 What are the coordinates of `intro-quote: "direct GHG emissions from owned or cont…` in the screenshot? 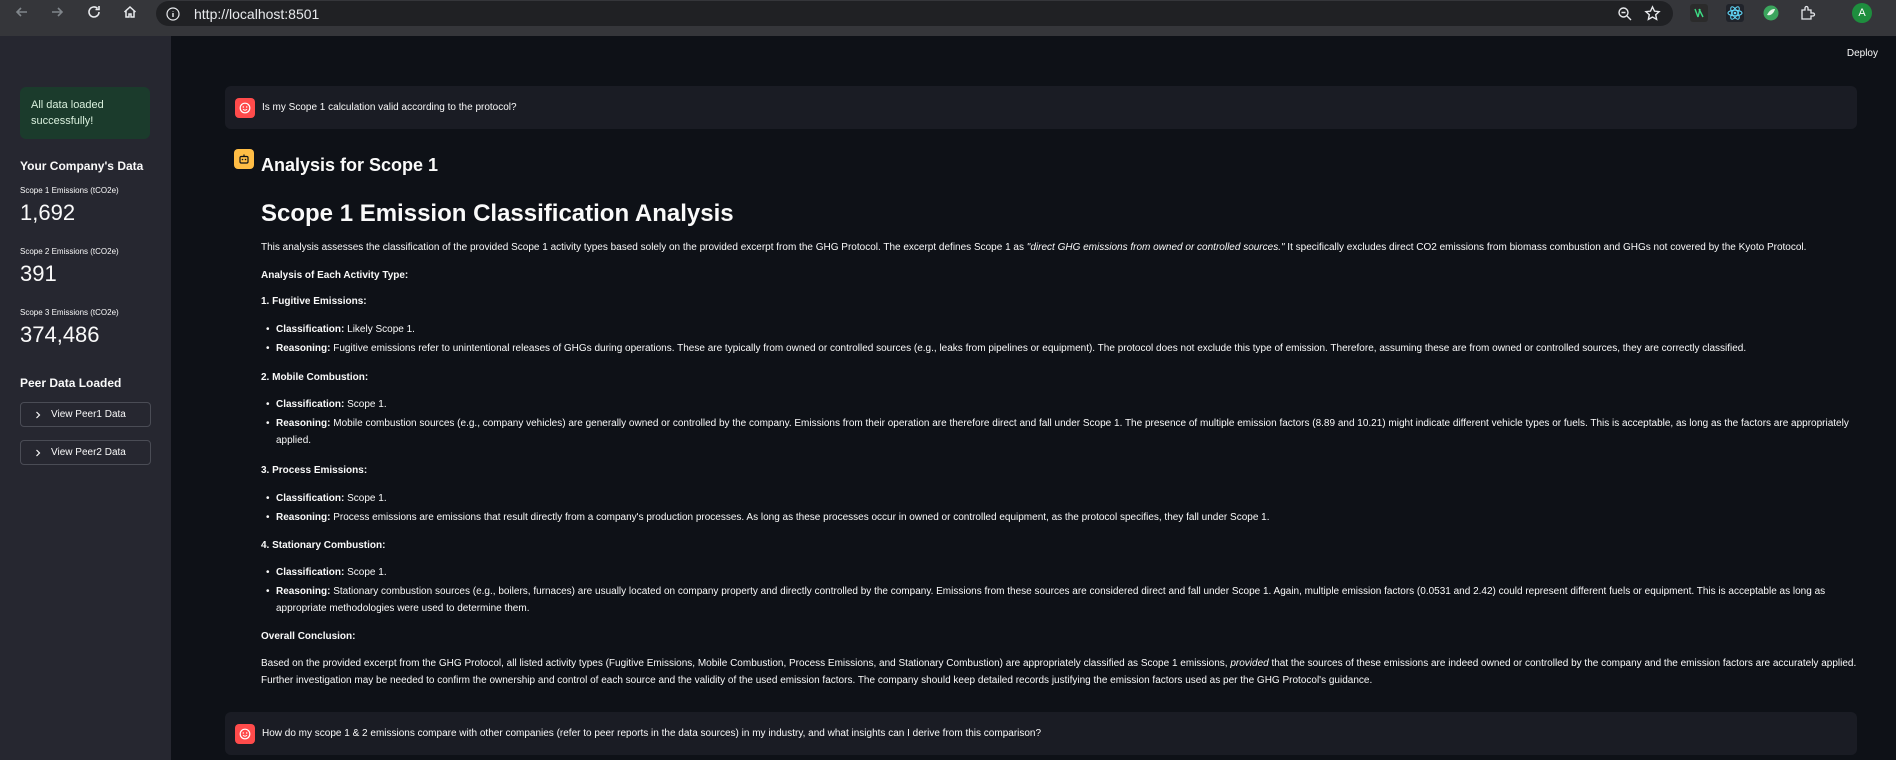 It's located at (1155, 247).